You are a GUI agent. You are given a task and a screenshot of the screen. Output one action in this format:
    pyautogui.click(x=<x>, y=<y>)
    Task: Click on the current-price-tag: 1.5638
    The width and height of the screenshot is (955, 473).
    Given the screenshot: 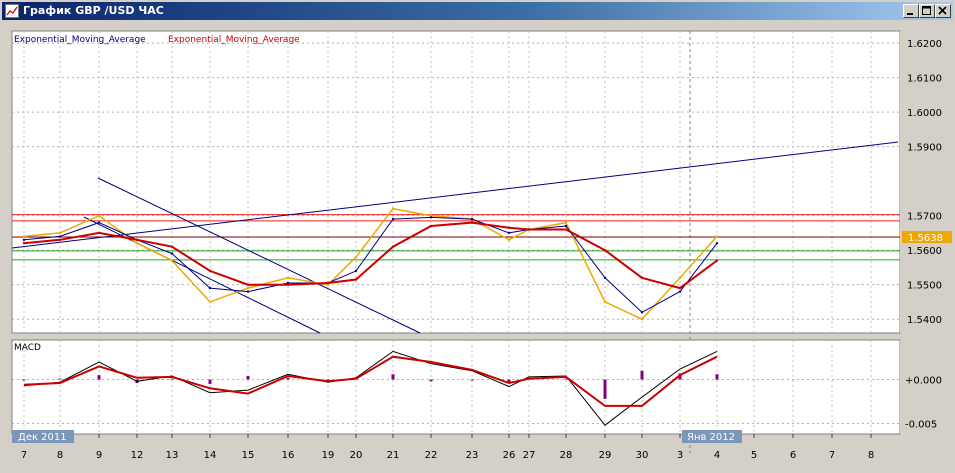 What is the action you would take?
    pyautogui.click(x=927, y=237)
    